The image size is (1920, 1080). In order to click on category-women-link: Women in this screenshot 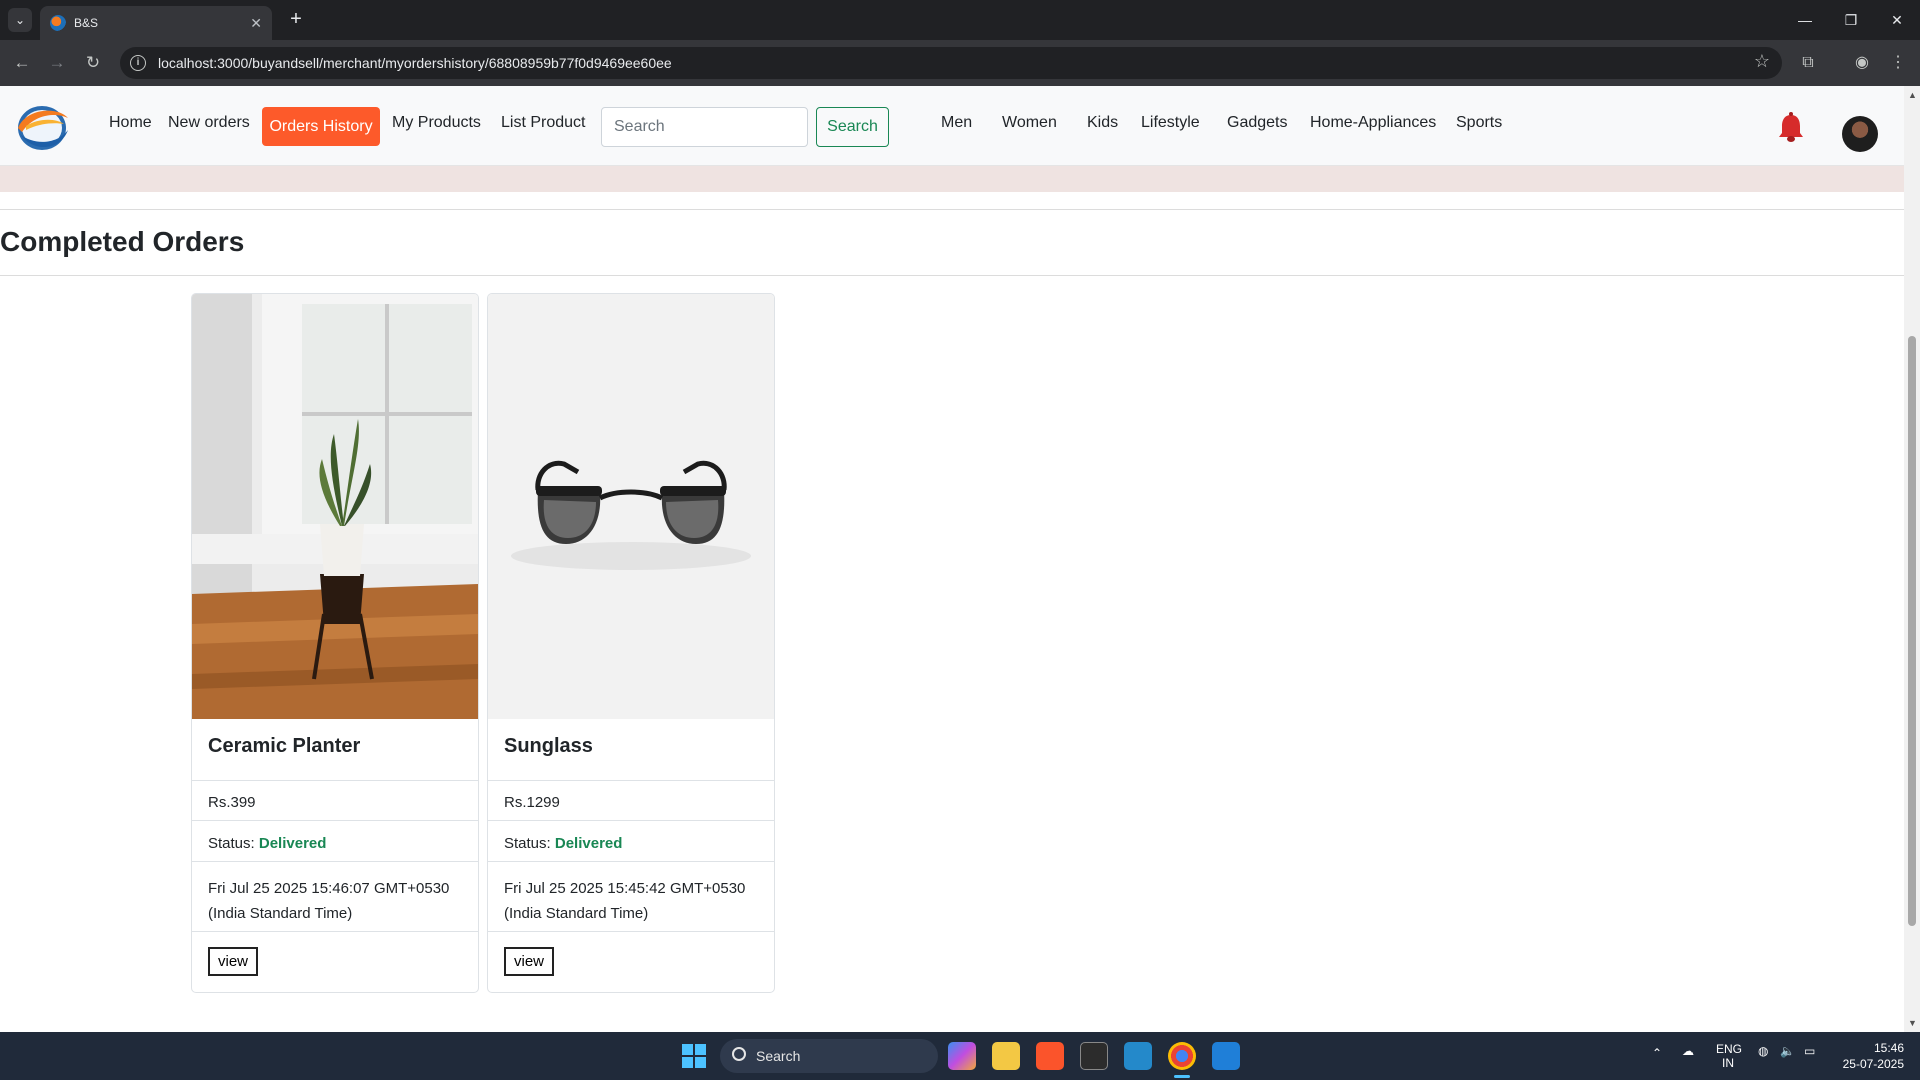, I will do `click(1029, 123)`.